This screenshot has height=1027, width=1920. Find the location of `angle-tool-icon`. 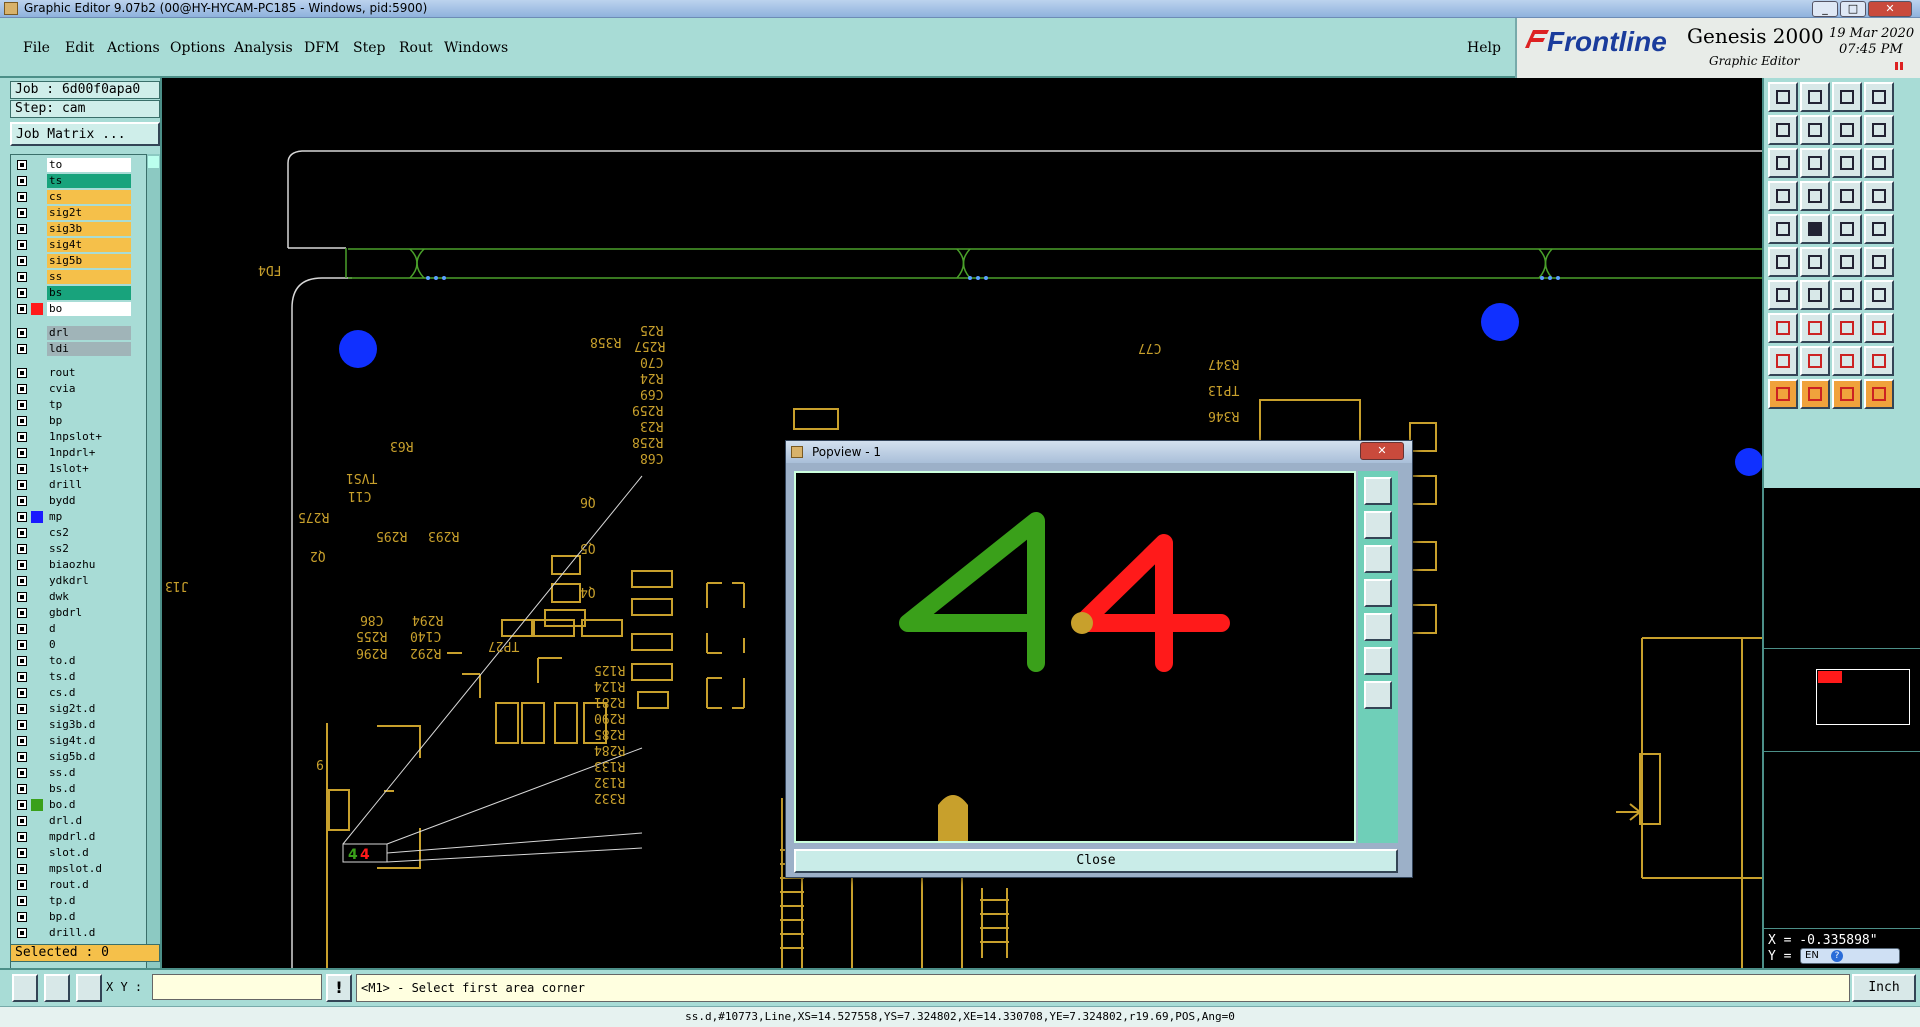

angle-tool-icon is located at coordinates (57, 988).